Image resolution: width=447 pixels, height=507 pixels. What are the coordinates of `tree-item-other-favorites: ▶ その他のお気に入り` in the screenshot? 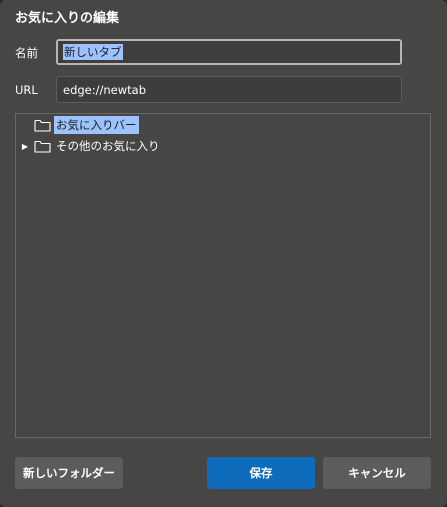 It's located at (89, 146).